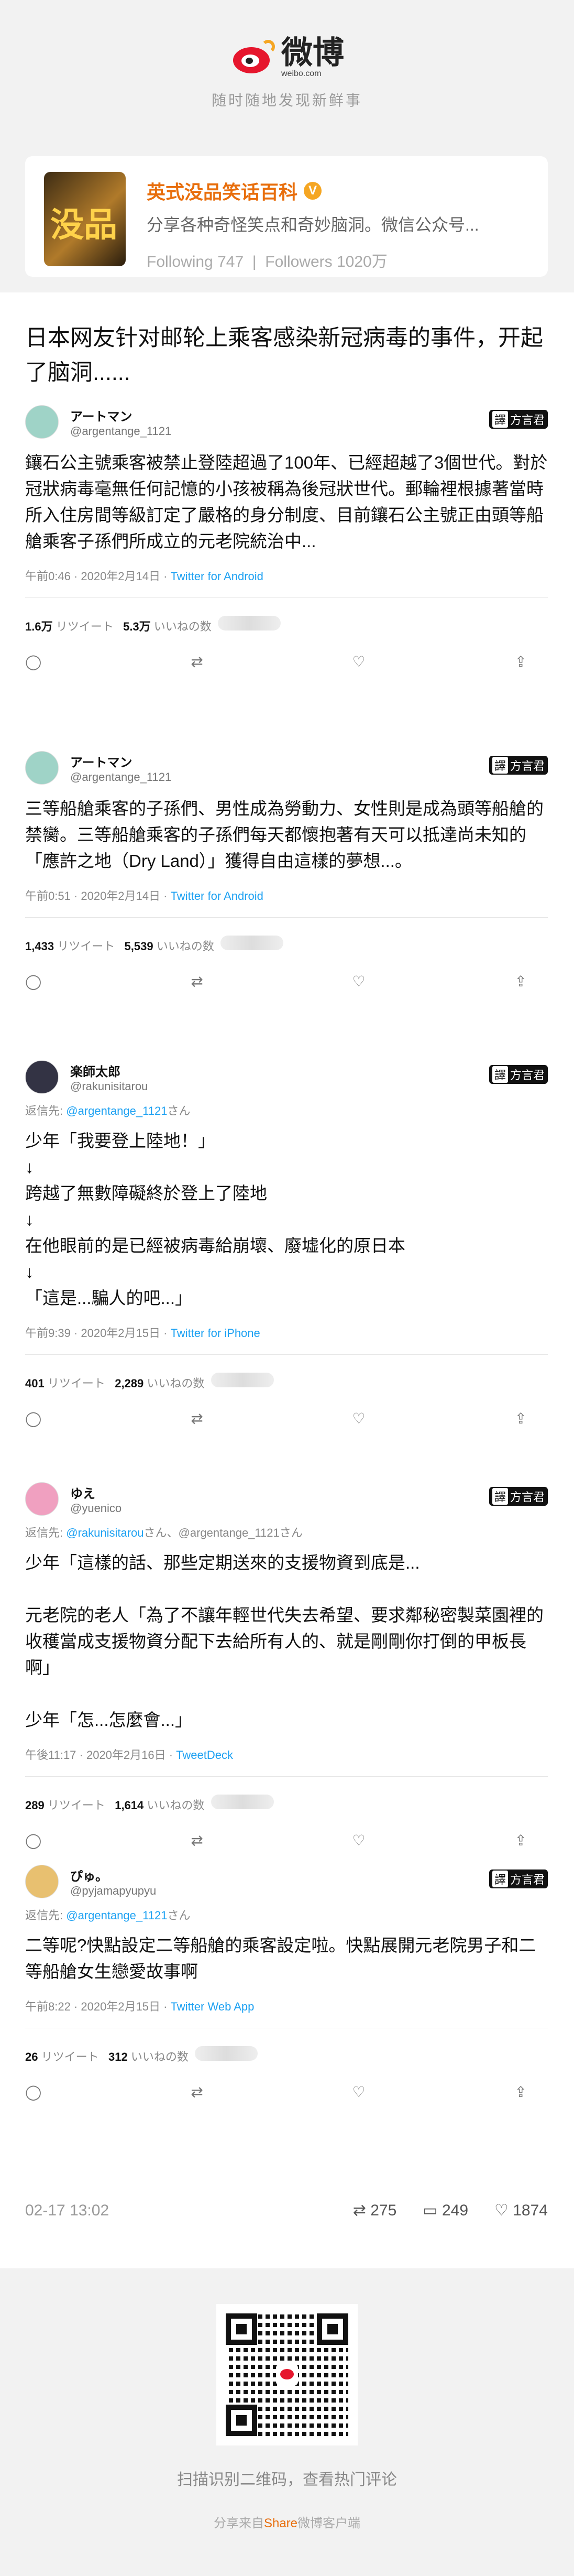  What do you see at coordinates (363, 261) in the screenshot?
I see `followers-count: 1020万` at bounding box center [363, 261].